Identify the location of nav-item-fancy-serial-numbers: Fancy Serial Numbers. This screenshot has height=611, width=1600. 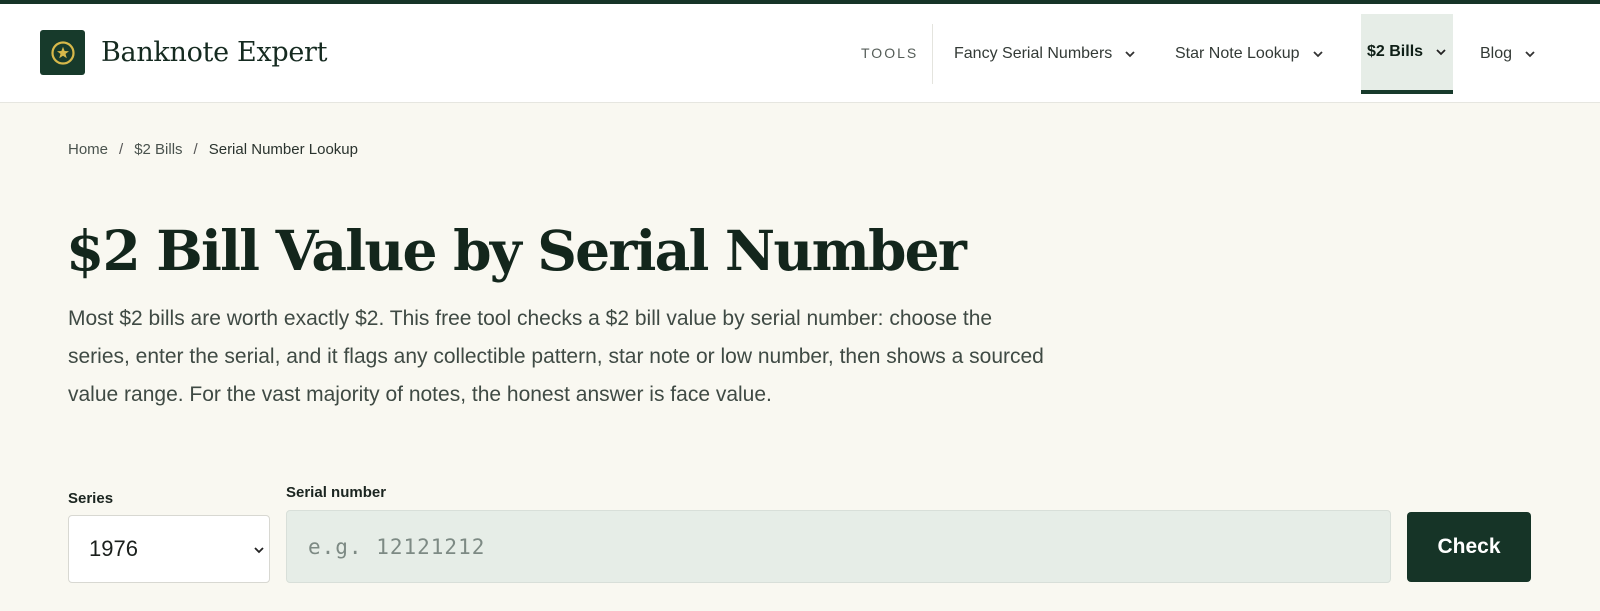
(1045, 53).